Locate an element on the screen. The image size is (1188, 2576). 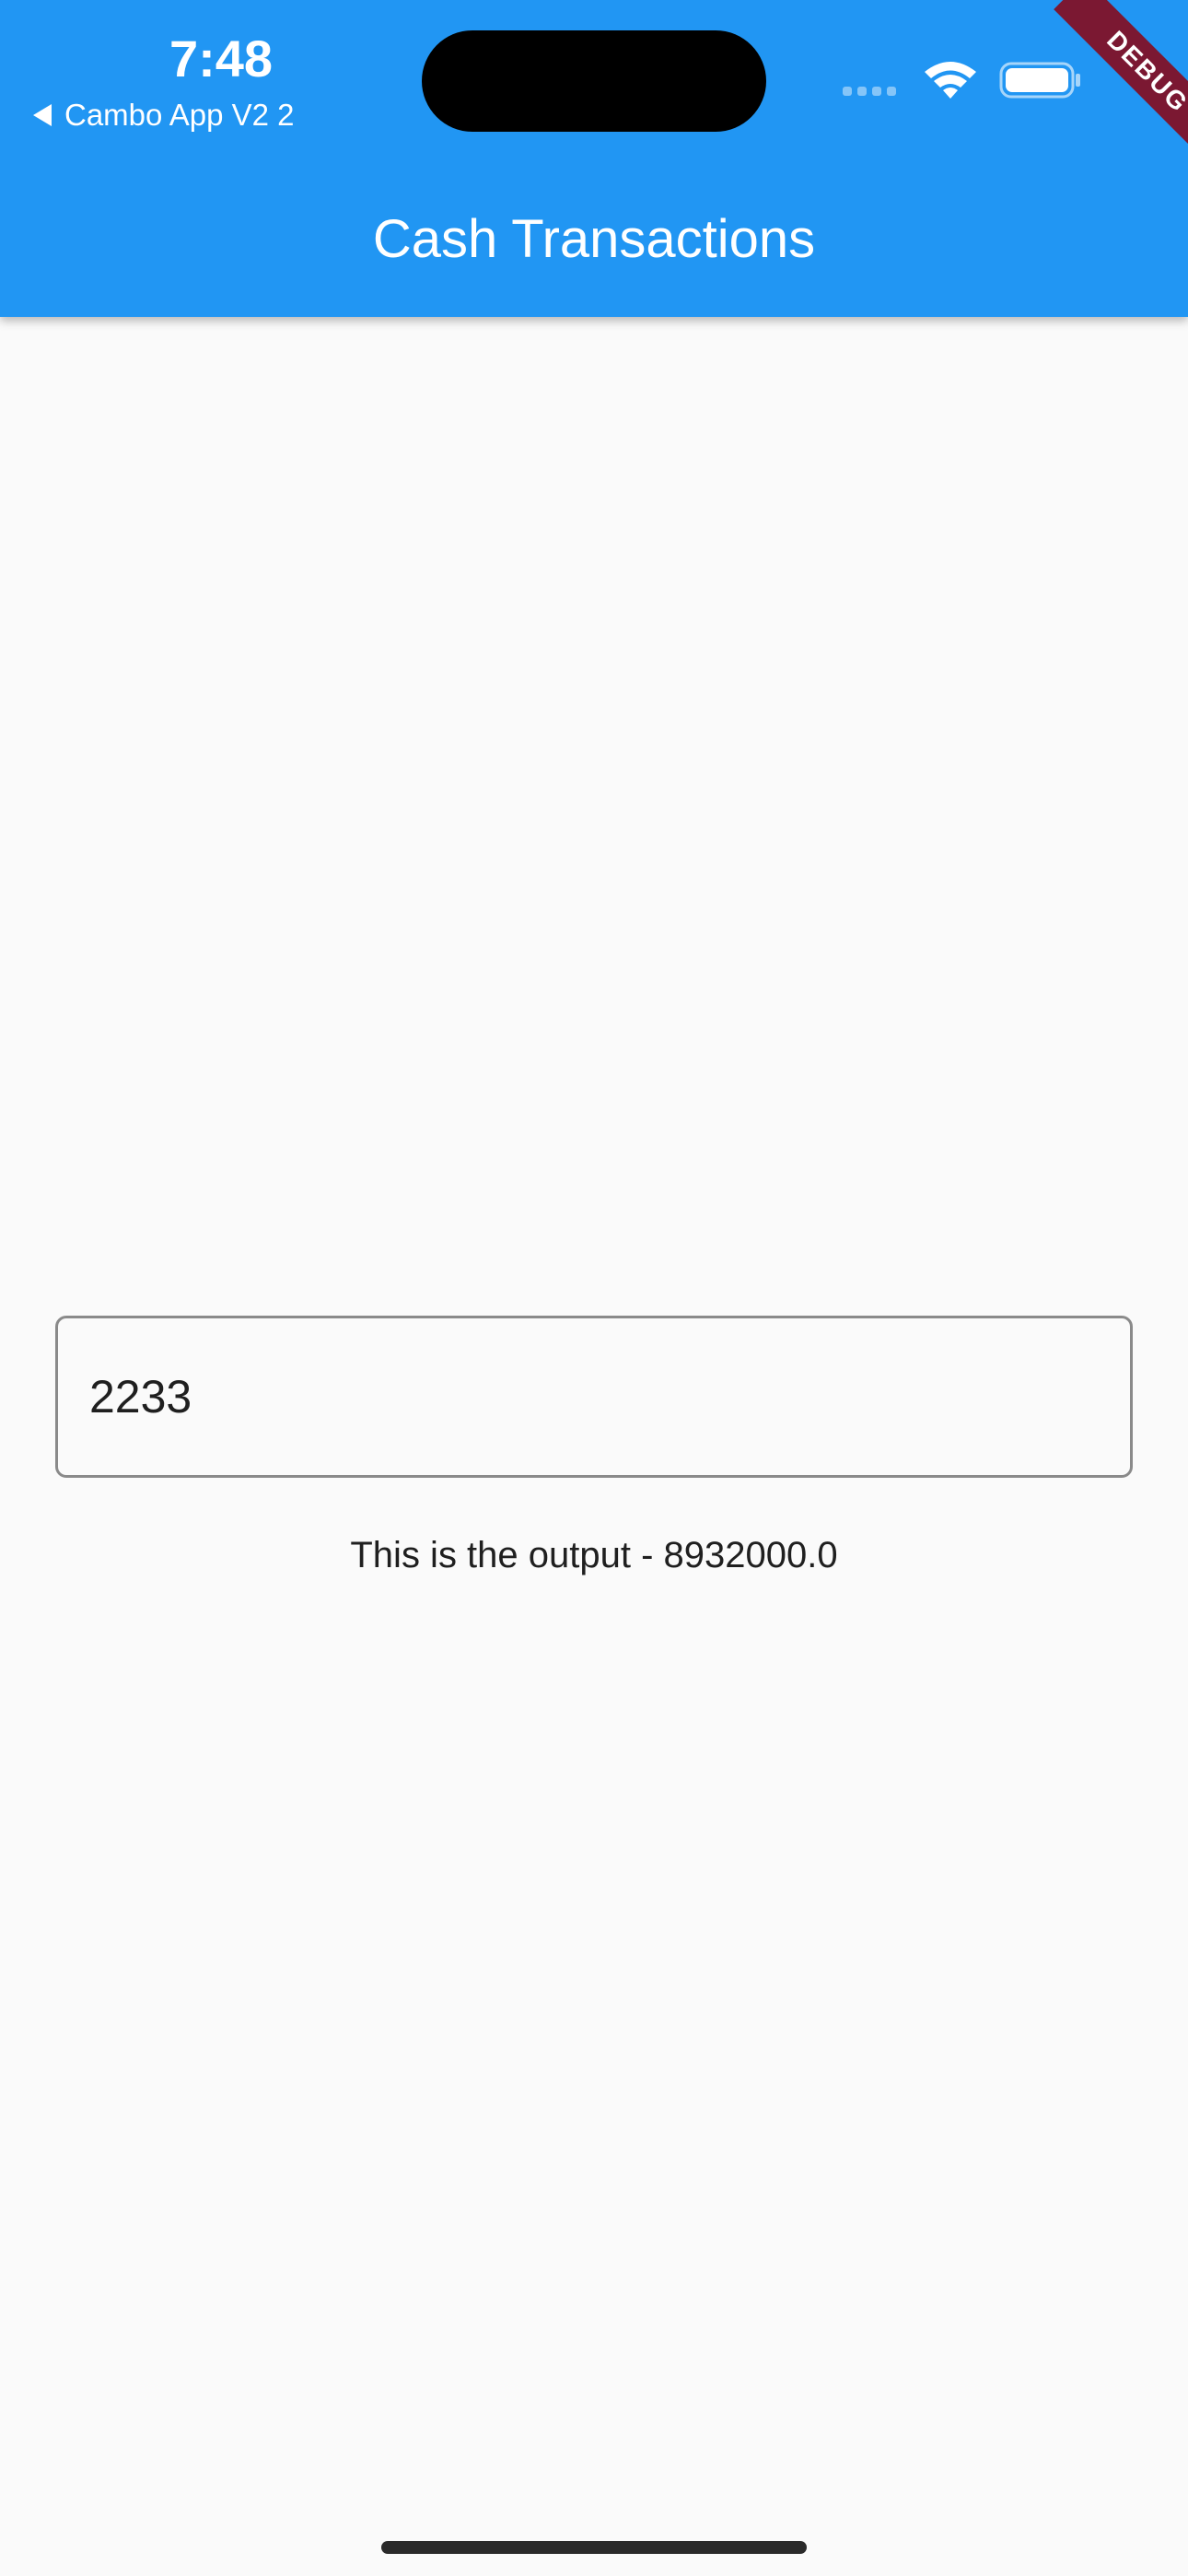
back-to-app-button: Cambo App V2 2 is located at coordinates (164, 115).